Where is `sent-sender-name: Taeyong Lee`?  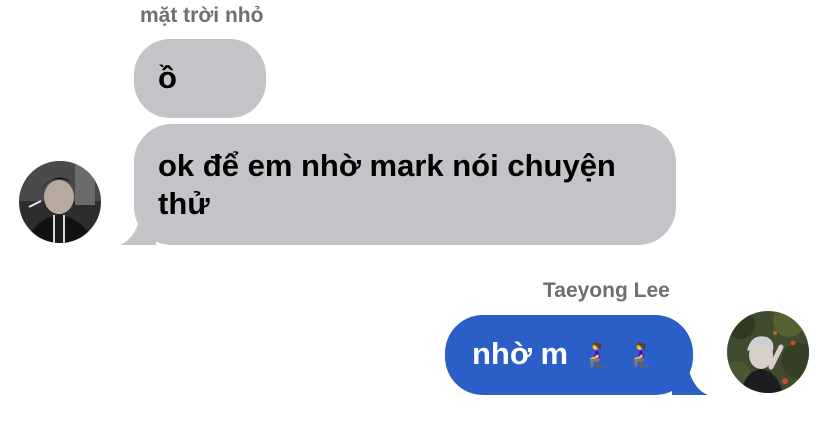
sent-sender-name: Taeyong Lee is located at coordinates (606, 290).